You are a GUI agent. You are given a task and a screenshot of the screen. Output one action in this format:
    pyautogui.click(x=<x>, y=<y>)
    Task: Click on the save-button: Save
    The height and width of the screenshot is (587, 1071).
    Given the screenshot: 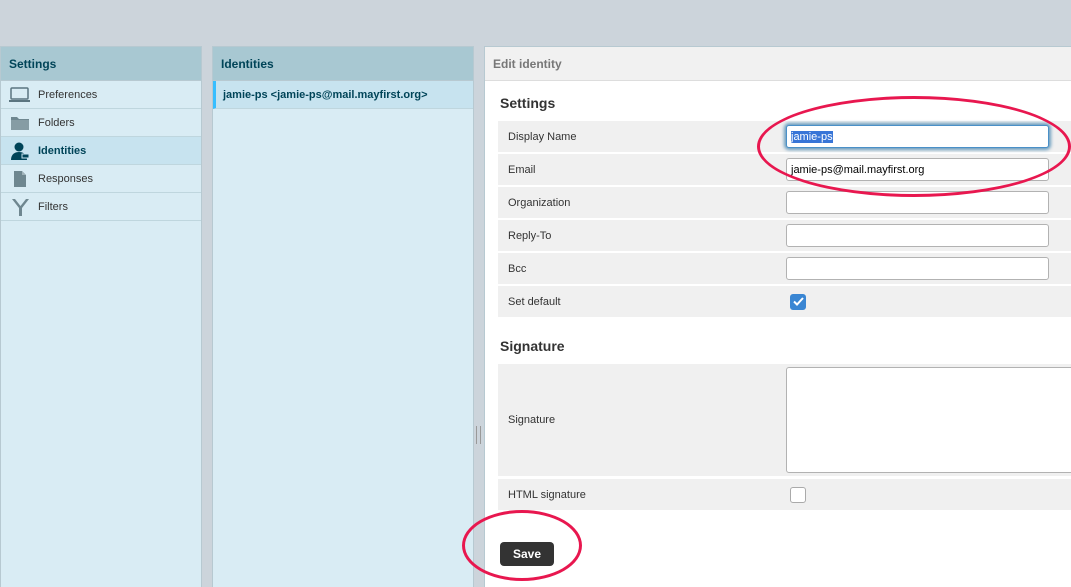 What is the action you would take?
    pyautogui.click(x=527, y=554)
    